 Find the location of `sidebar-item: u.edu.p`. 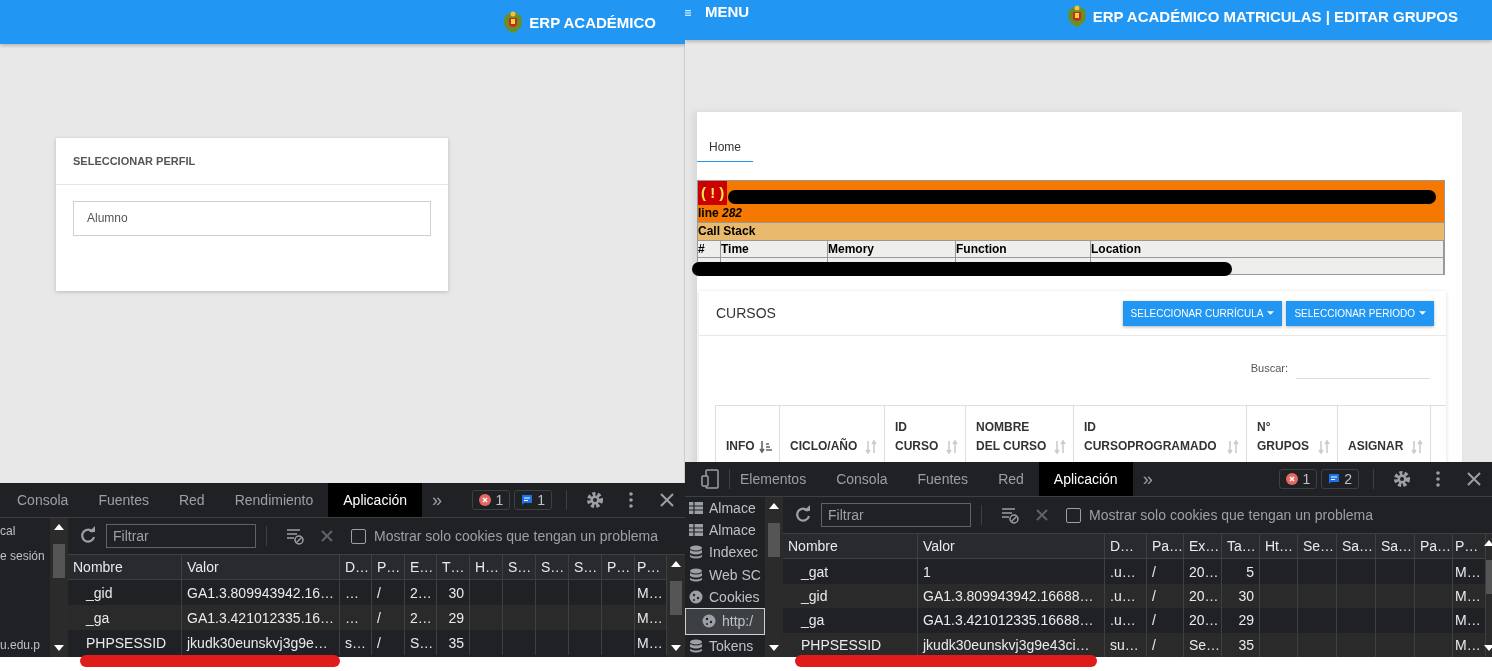

sidebar-item: u.edu.p is located at coordinates (25, 644).